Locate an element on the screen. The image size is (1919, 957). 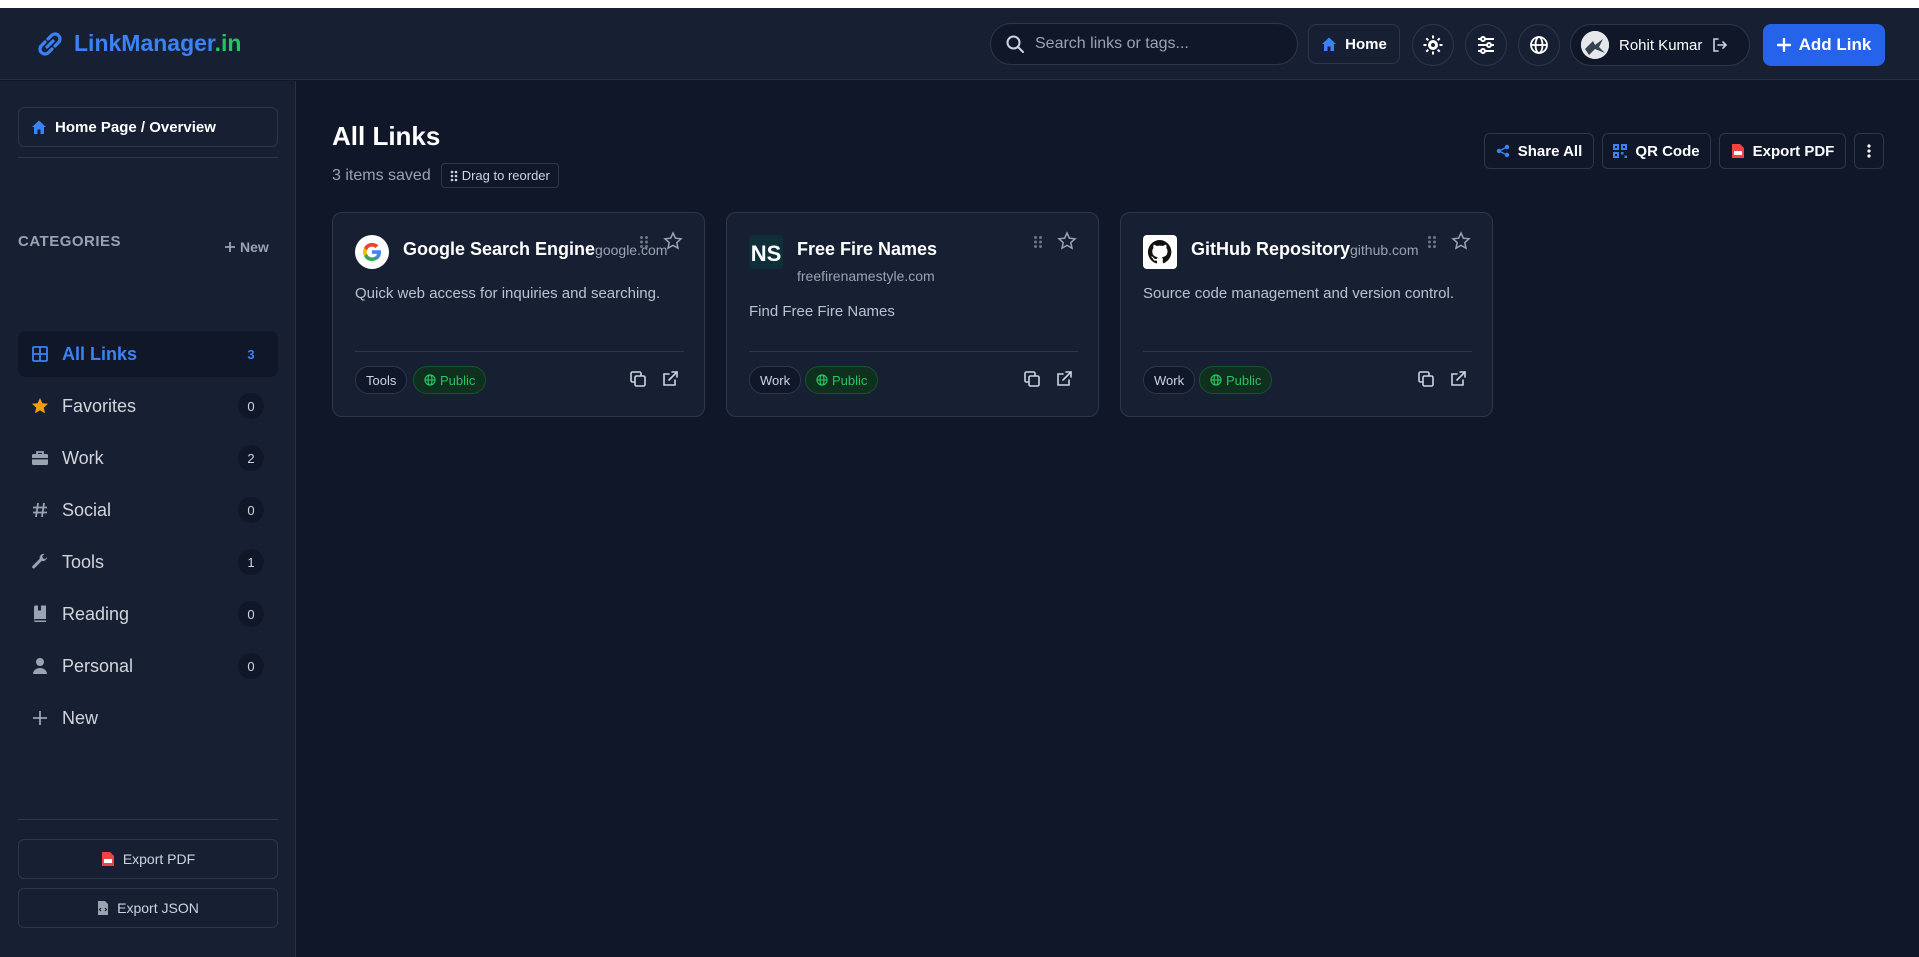
theme-toggle-button is located at coordinates (1433, 45).